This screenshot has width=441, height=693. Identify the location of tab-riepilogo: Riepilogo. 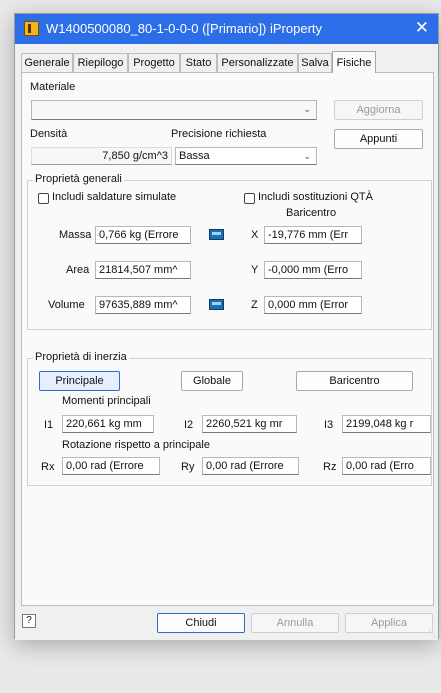
(100, 62).